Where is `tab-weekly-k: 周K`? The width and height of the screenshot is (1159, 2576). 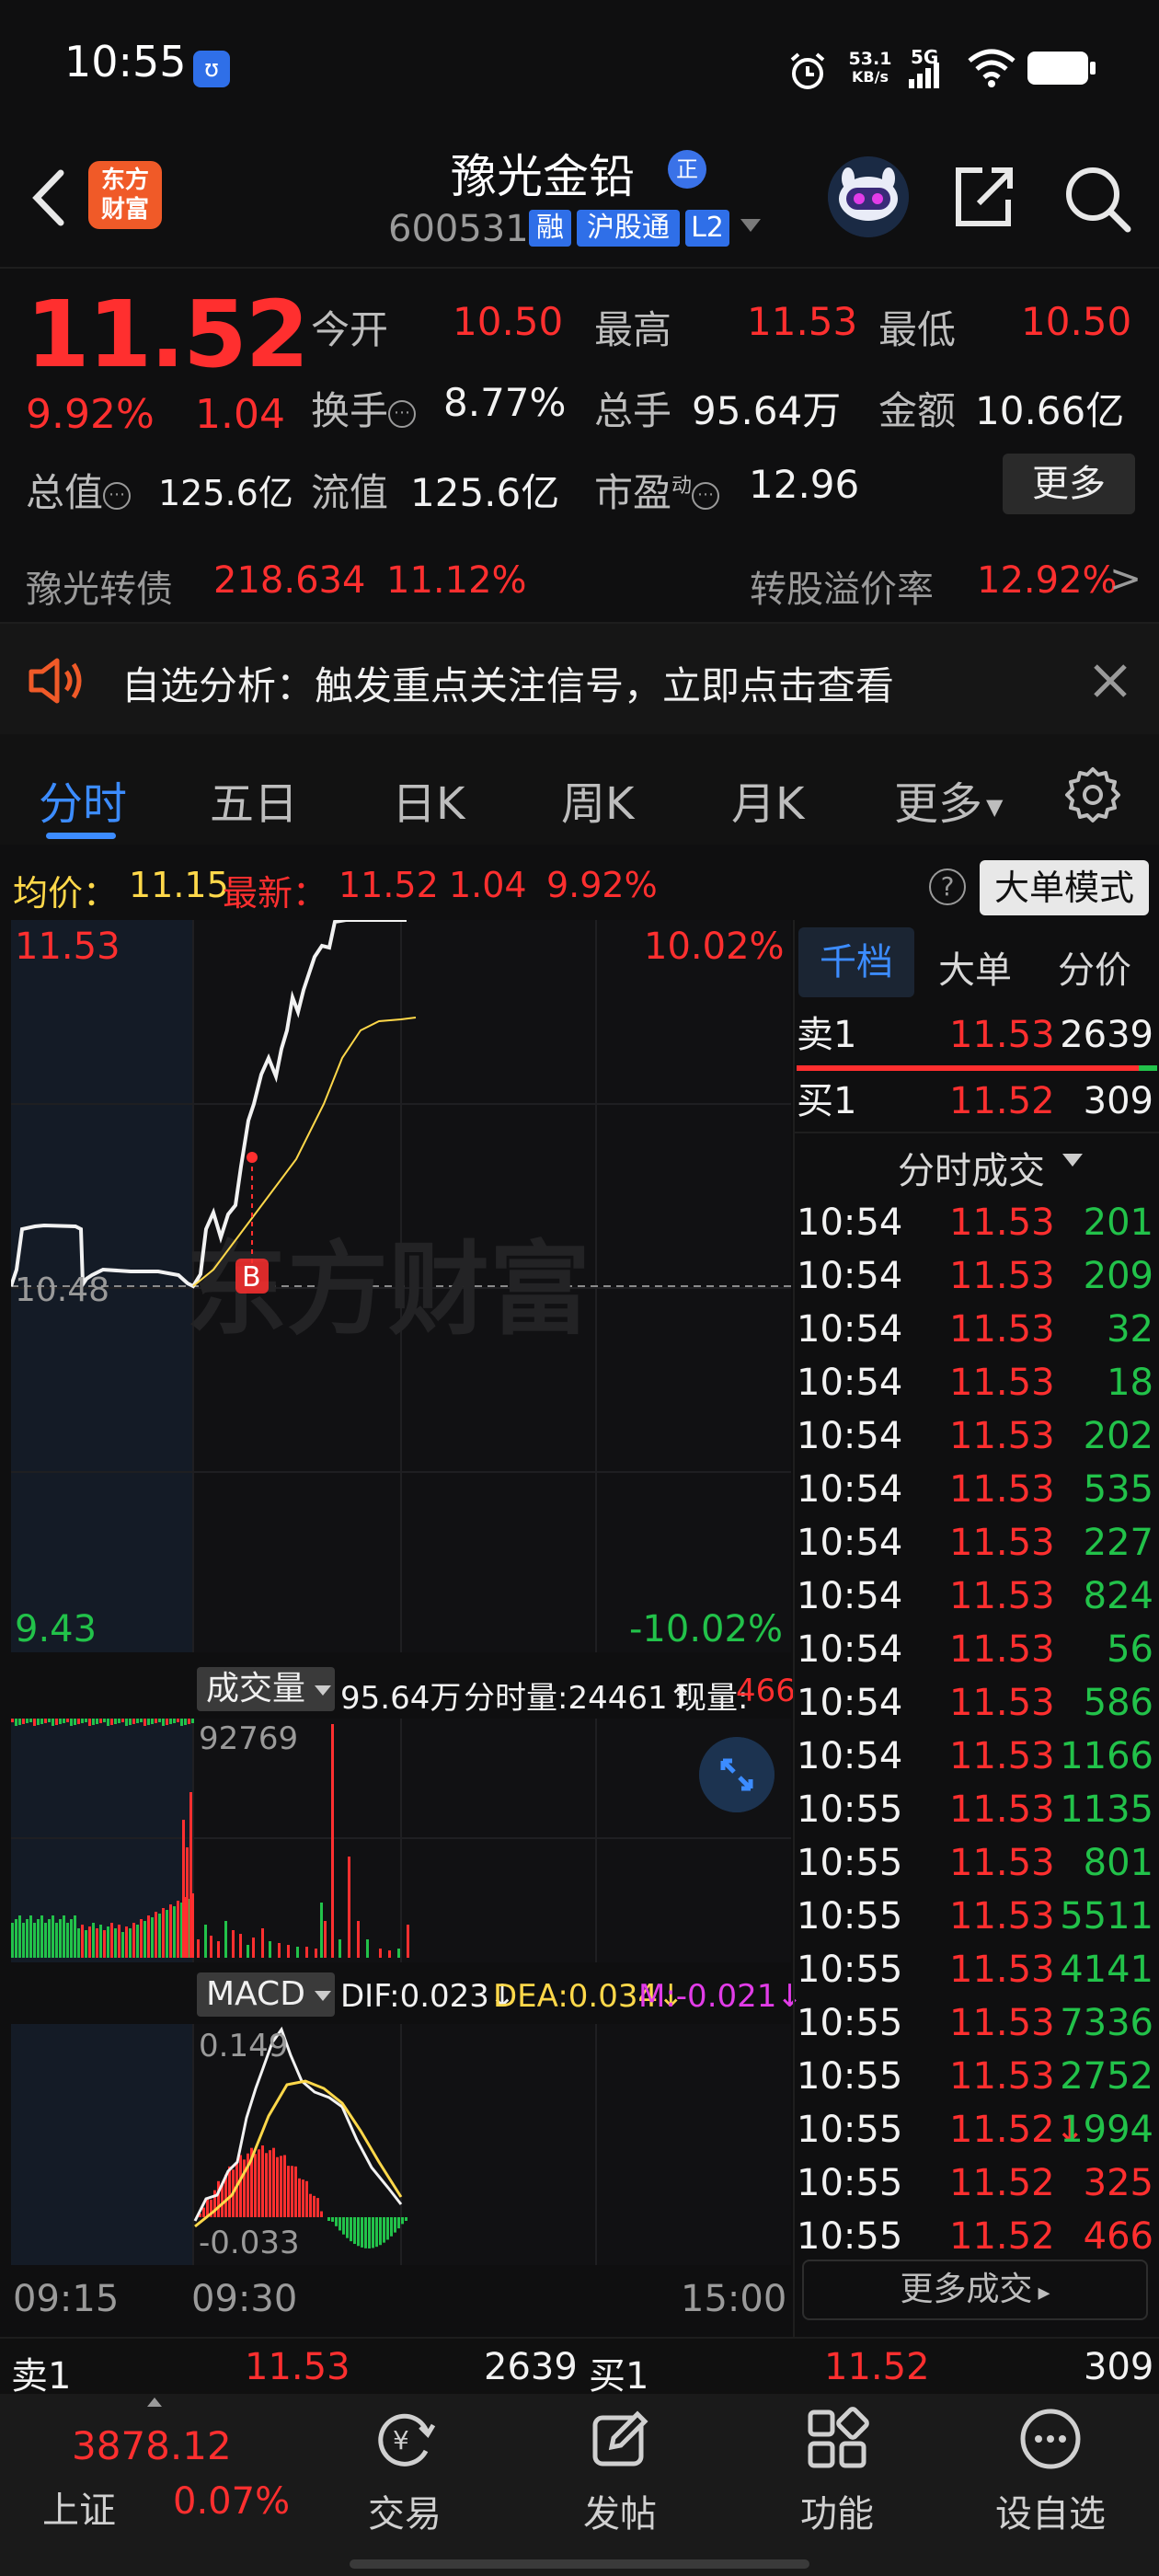
tab-weekly-k: 周K is located at coordinates (597, 799).